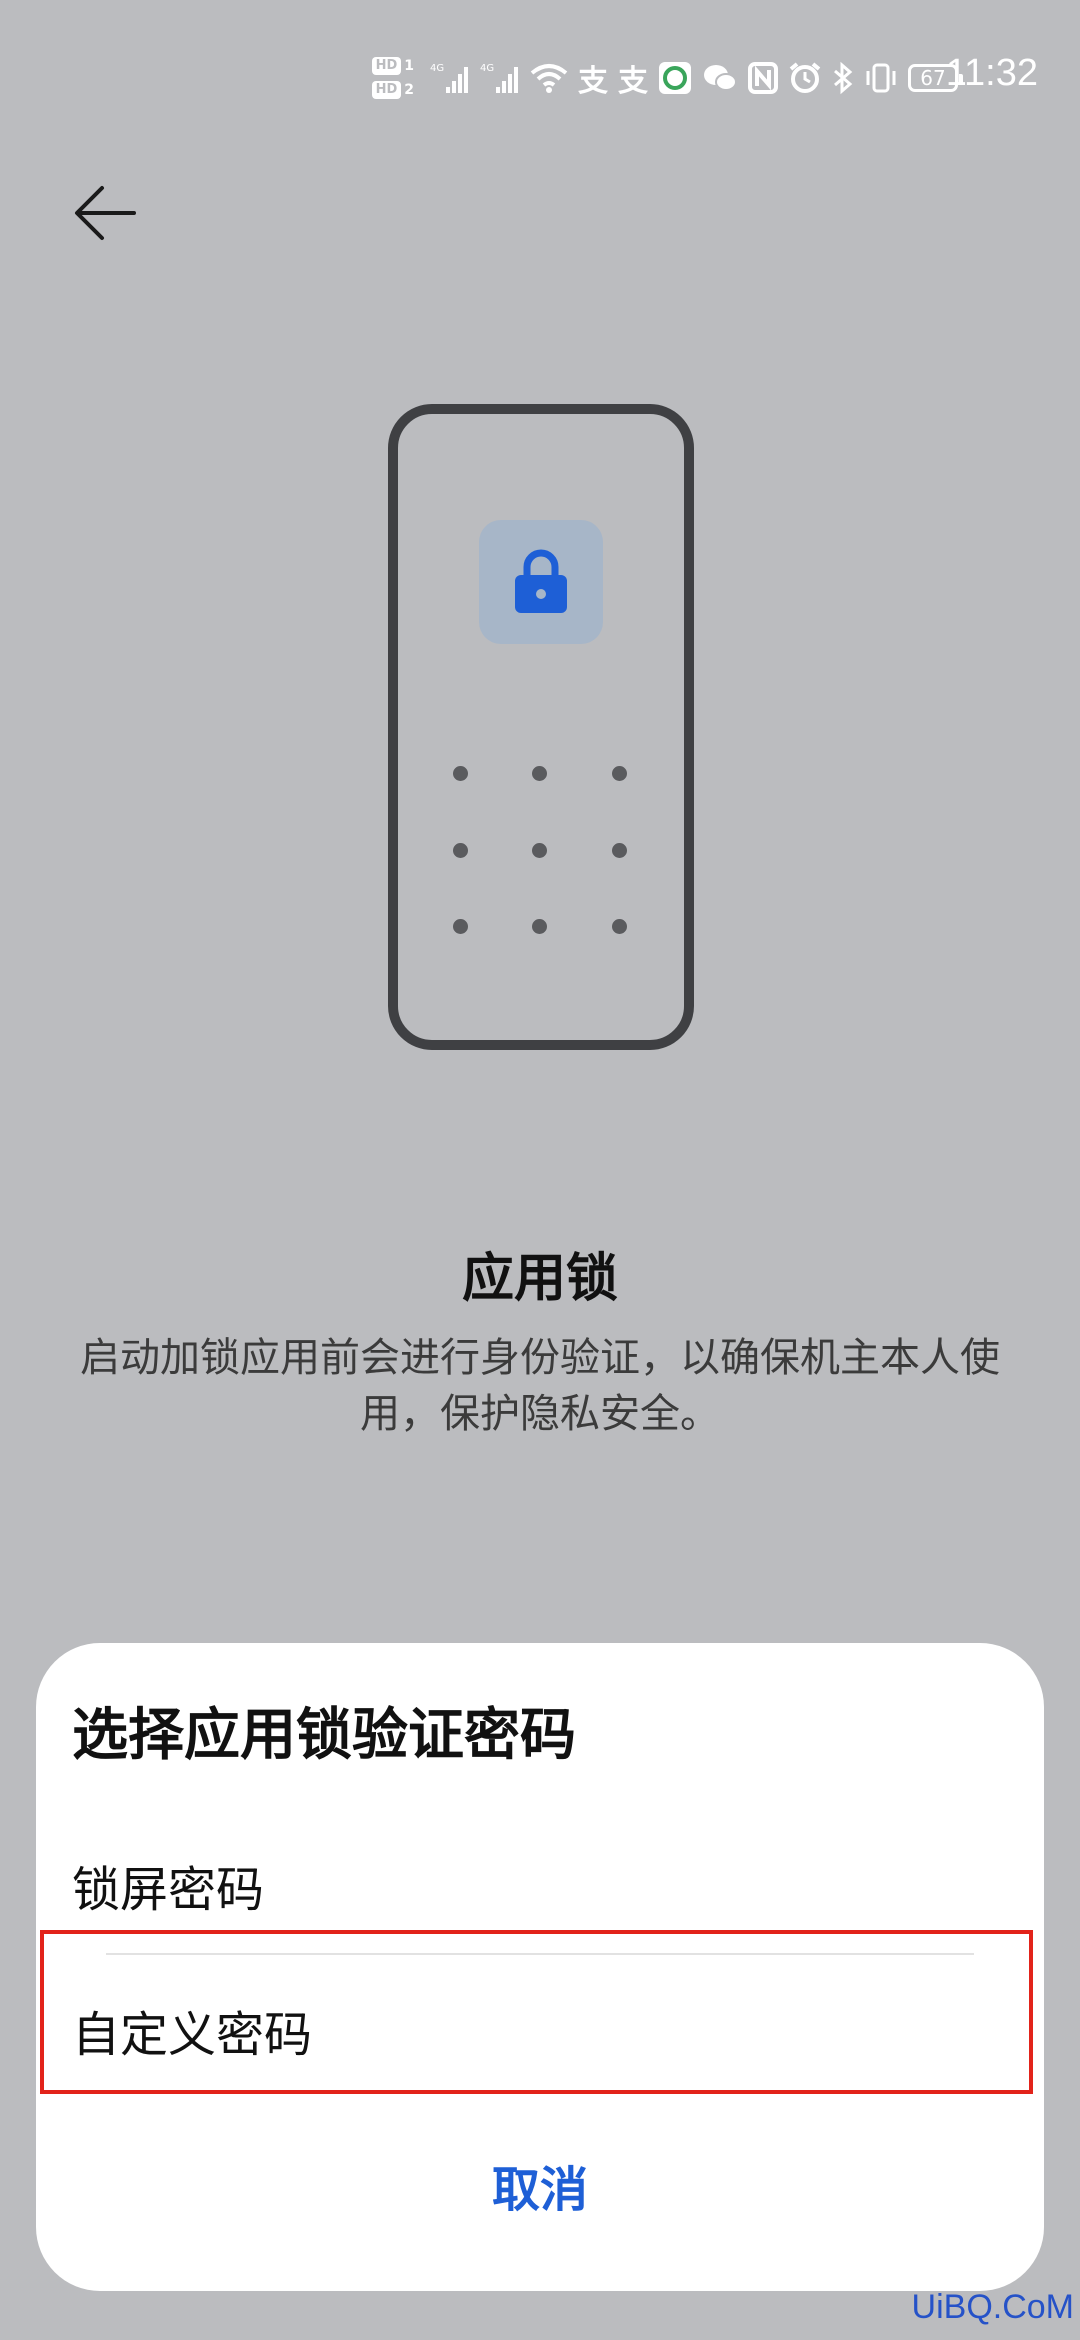 The width and height of the screenshot is (1080, 2340). Describe the element at coordinates (992, 2307) in the screenshot. I see `watermark: UiBQ.CoM` at that location.